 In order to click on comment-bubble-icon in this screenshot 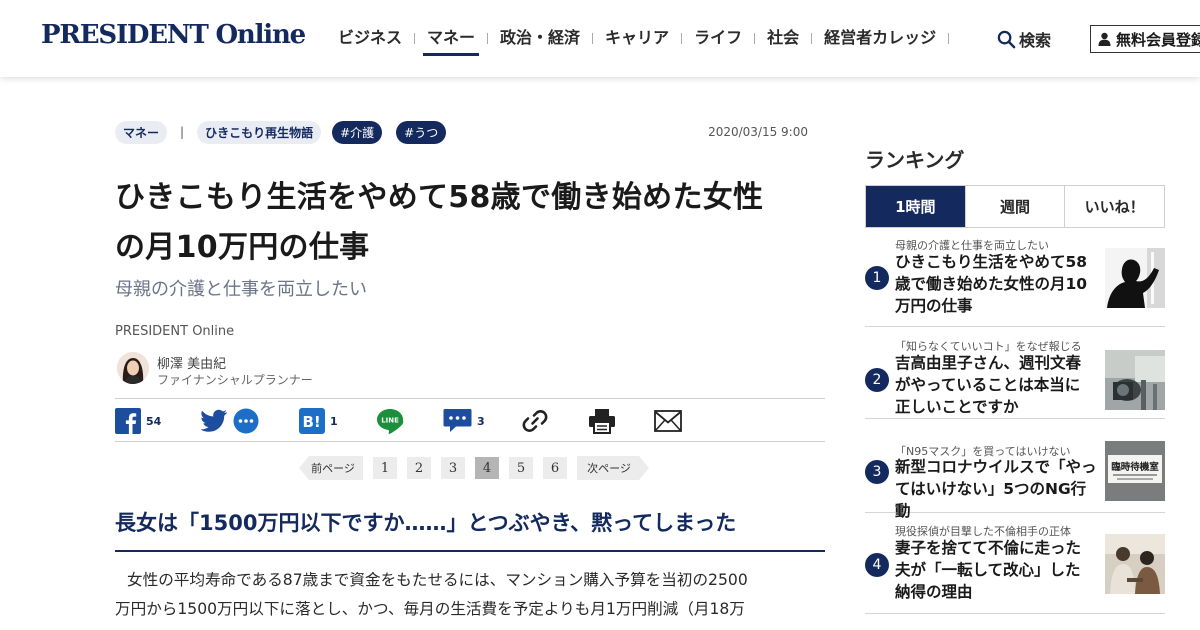, I will do `click(457, 420)`.